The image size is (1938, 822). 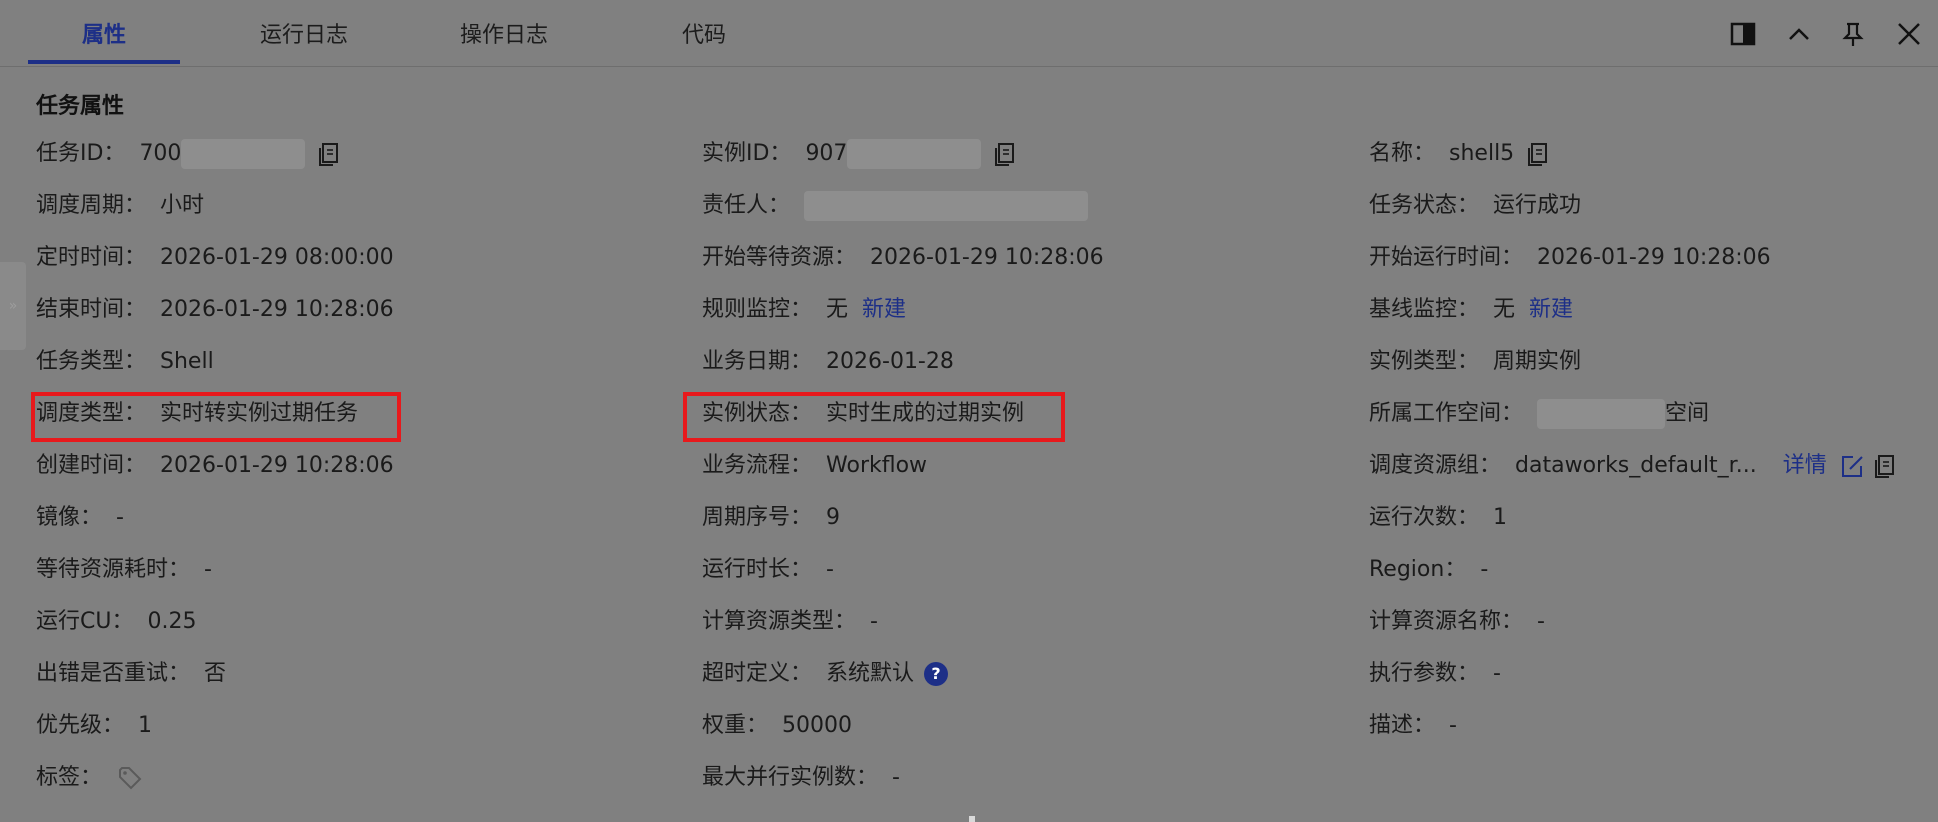 What do you see at coordinates (747, 153) in the screenshot?
I see `instance-id-label: 实例ID：` at bounding box center [747, 153].